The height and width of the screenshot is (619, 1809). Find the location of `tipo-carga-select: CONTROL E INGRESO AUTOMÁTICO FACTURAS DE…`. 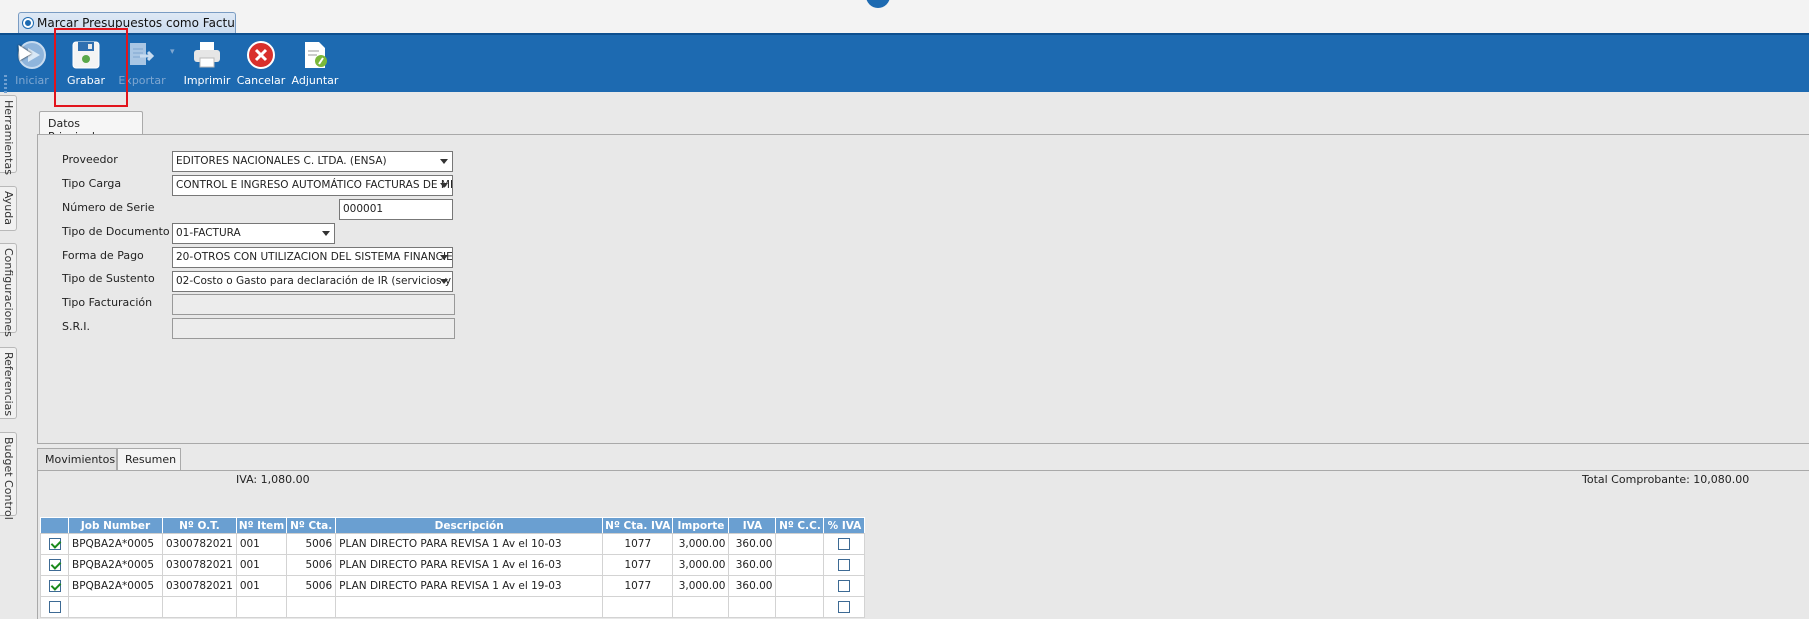

tipo-carga-select: CONTROL E INGRESO AUTOMÁTICO FACTURAS DE… is located at coordinates (312, 185).